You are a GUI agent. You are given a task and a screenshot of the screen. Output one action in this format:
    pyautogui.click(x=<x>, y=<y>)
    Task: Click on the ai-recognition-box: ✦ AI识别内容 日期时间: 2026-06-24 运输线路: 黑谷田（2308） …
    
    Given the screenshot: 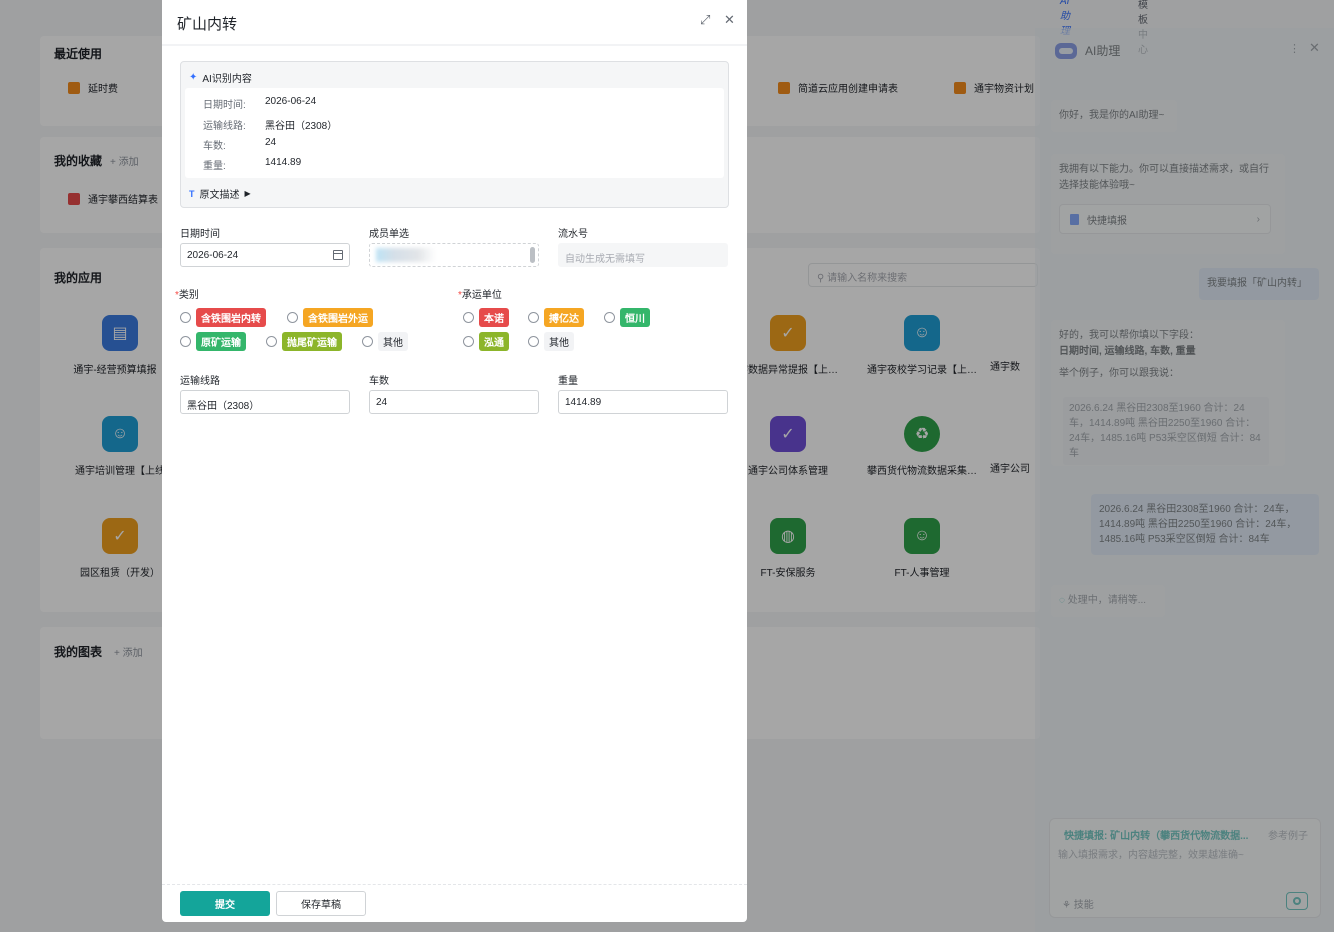 What is the action you would take?
    pyautogui.click(x=454, y=134)
    